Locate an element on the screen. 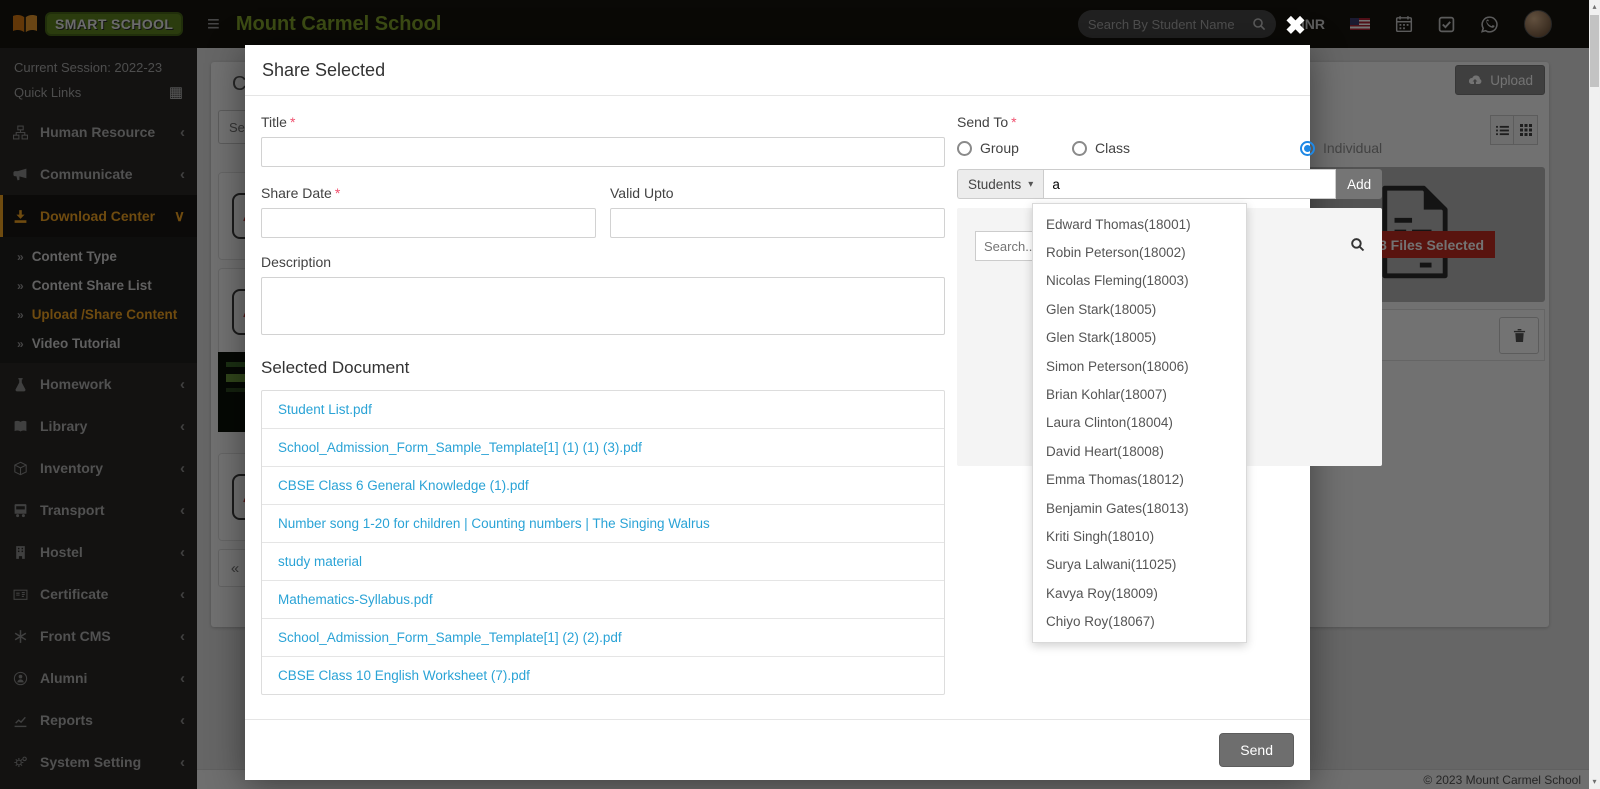  student-suggestion: Robin Peterson(18002) is located at coordinates (1139, 252).